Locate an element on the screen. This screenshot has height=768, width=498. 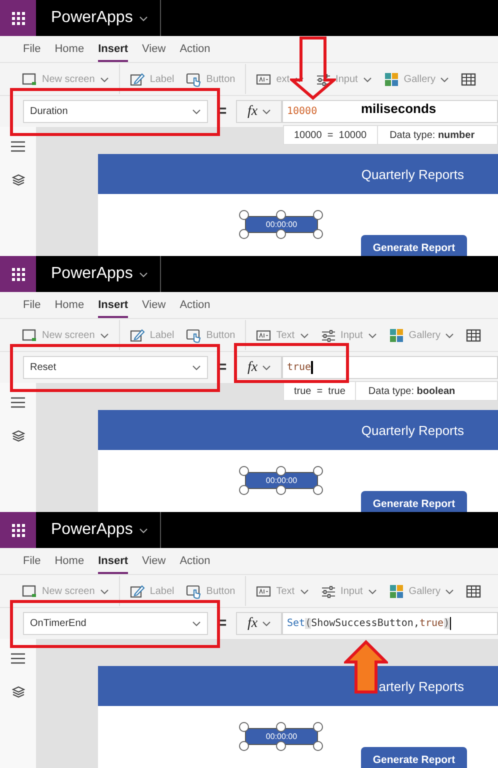
property-name: OnTimerEnd is located at coordinates (58, 623).